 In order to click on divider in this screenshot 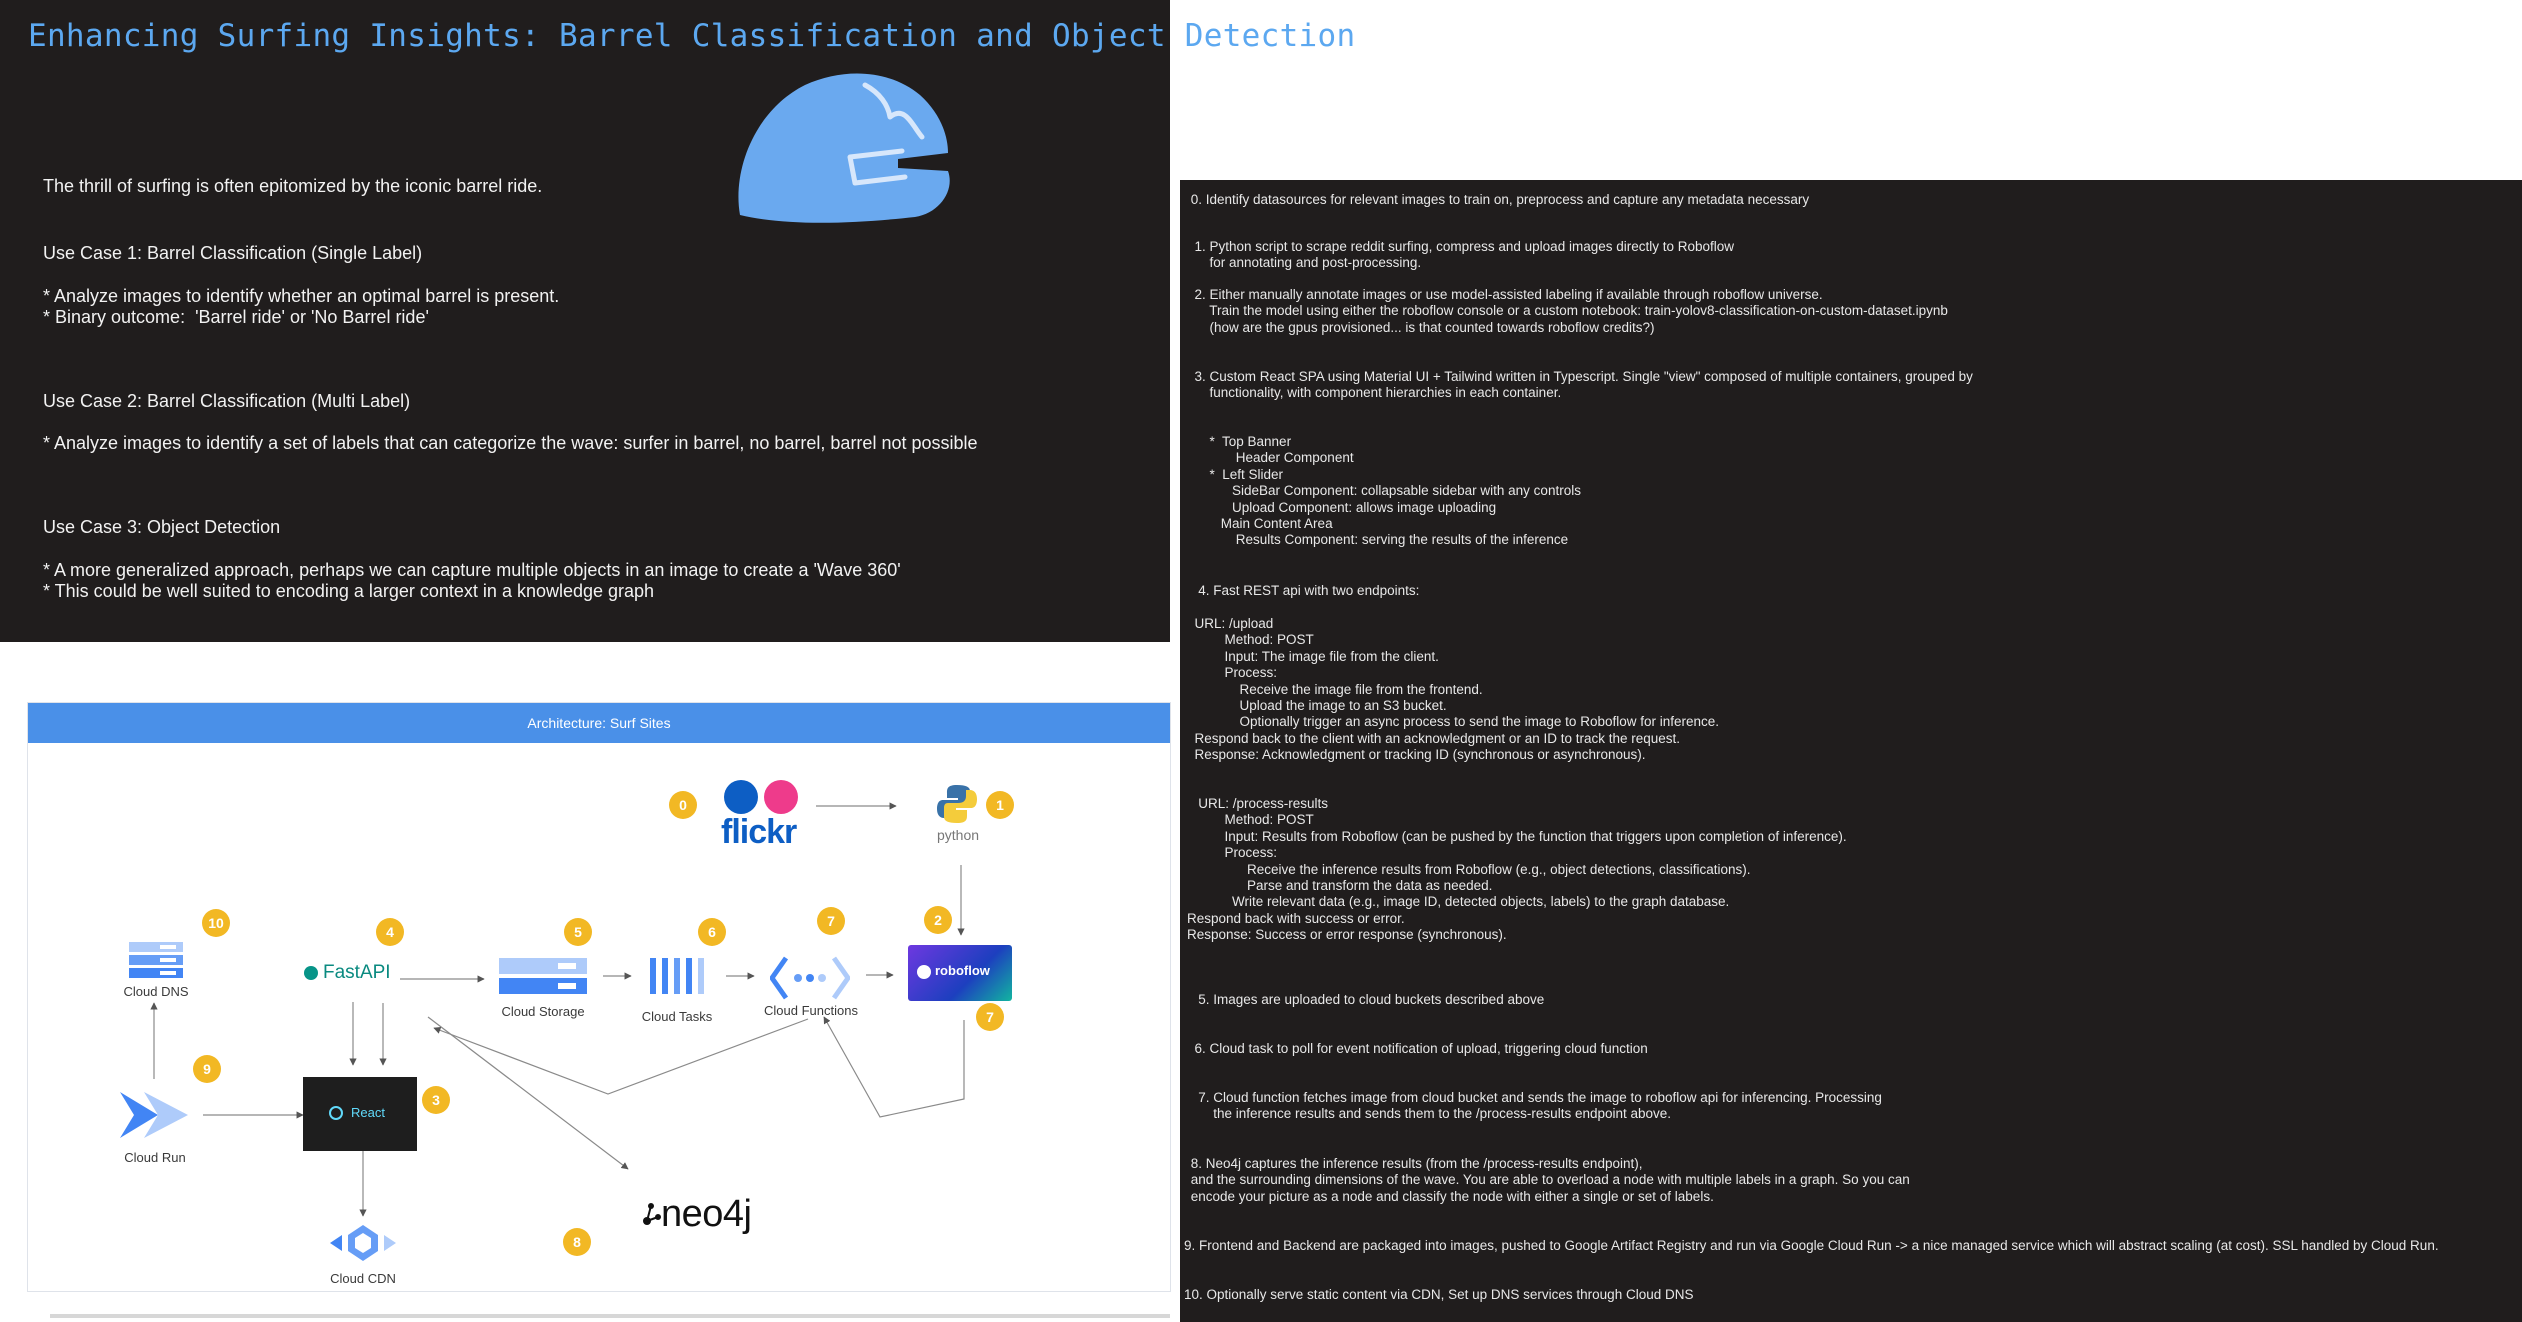, I will do `click(610, 1316)`.